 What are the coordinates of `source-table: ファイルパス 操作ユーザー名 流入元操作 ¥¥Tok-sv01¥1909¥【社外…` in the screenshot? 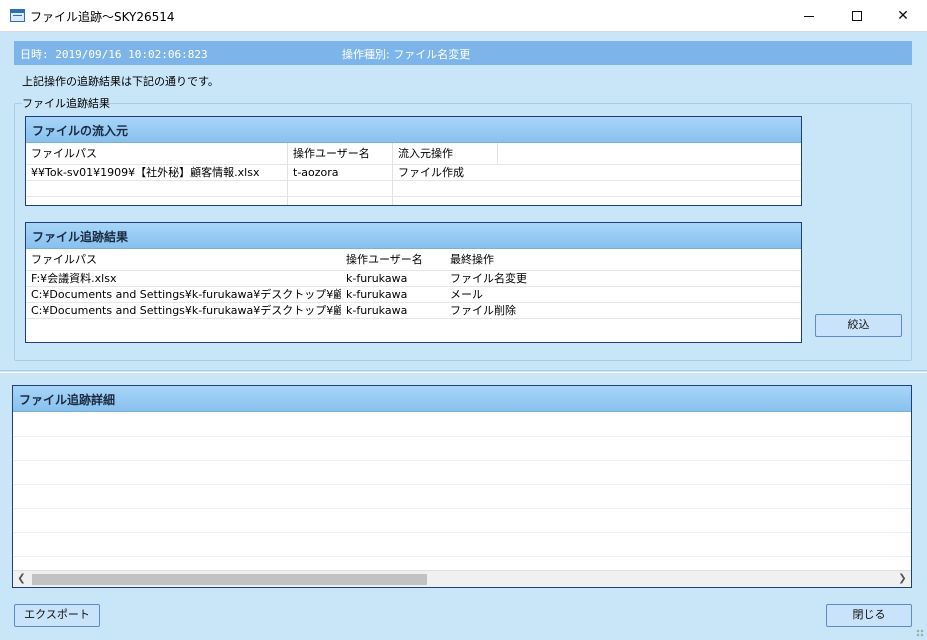 It's located at (413, 174).